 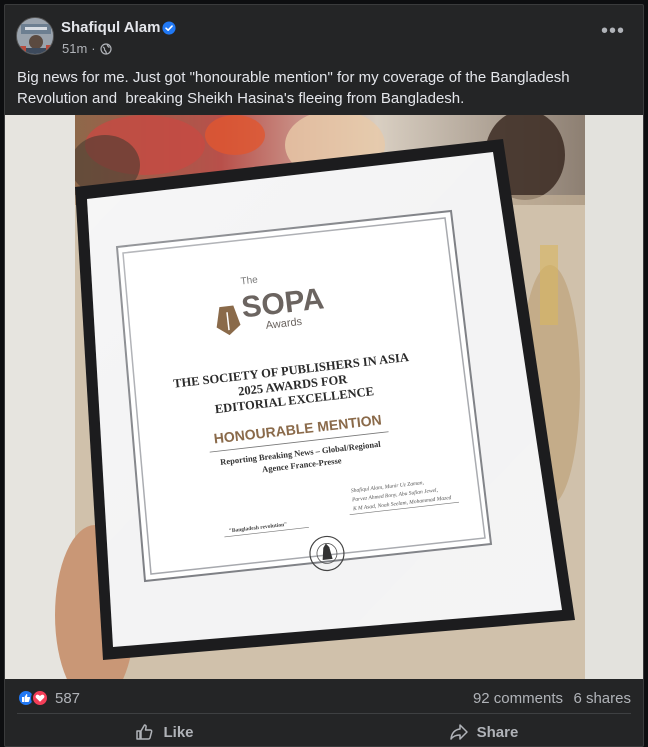 What do you see at coordinates (40, 698) in the screenshot?
I see `love-reaction-icon` at bounding box center [40, 698].